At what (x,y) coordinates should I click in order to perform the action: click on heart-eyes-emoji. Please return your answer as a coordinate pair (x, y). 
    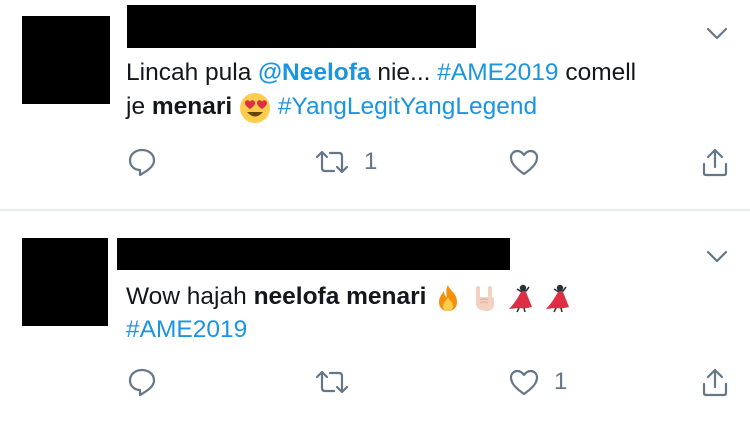
    Looking at the image, I should click on (255, 107).